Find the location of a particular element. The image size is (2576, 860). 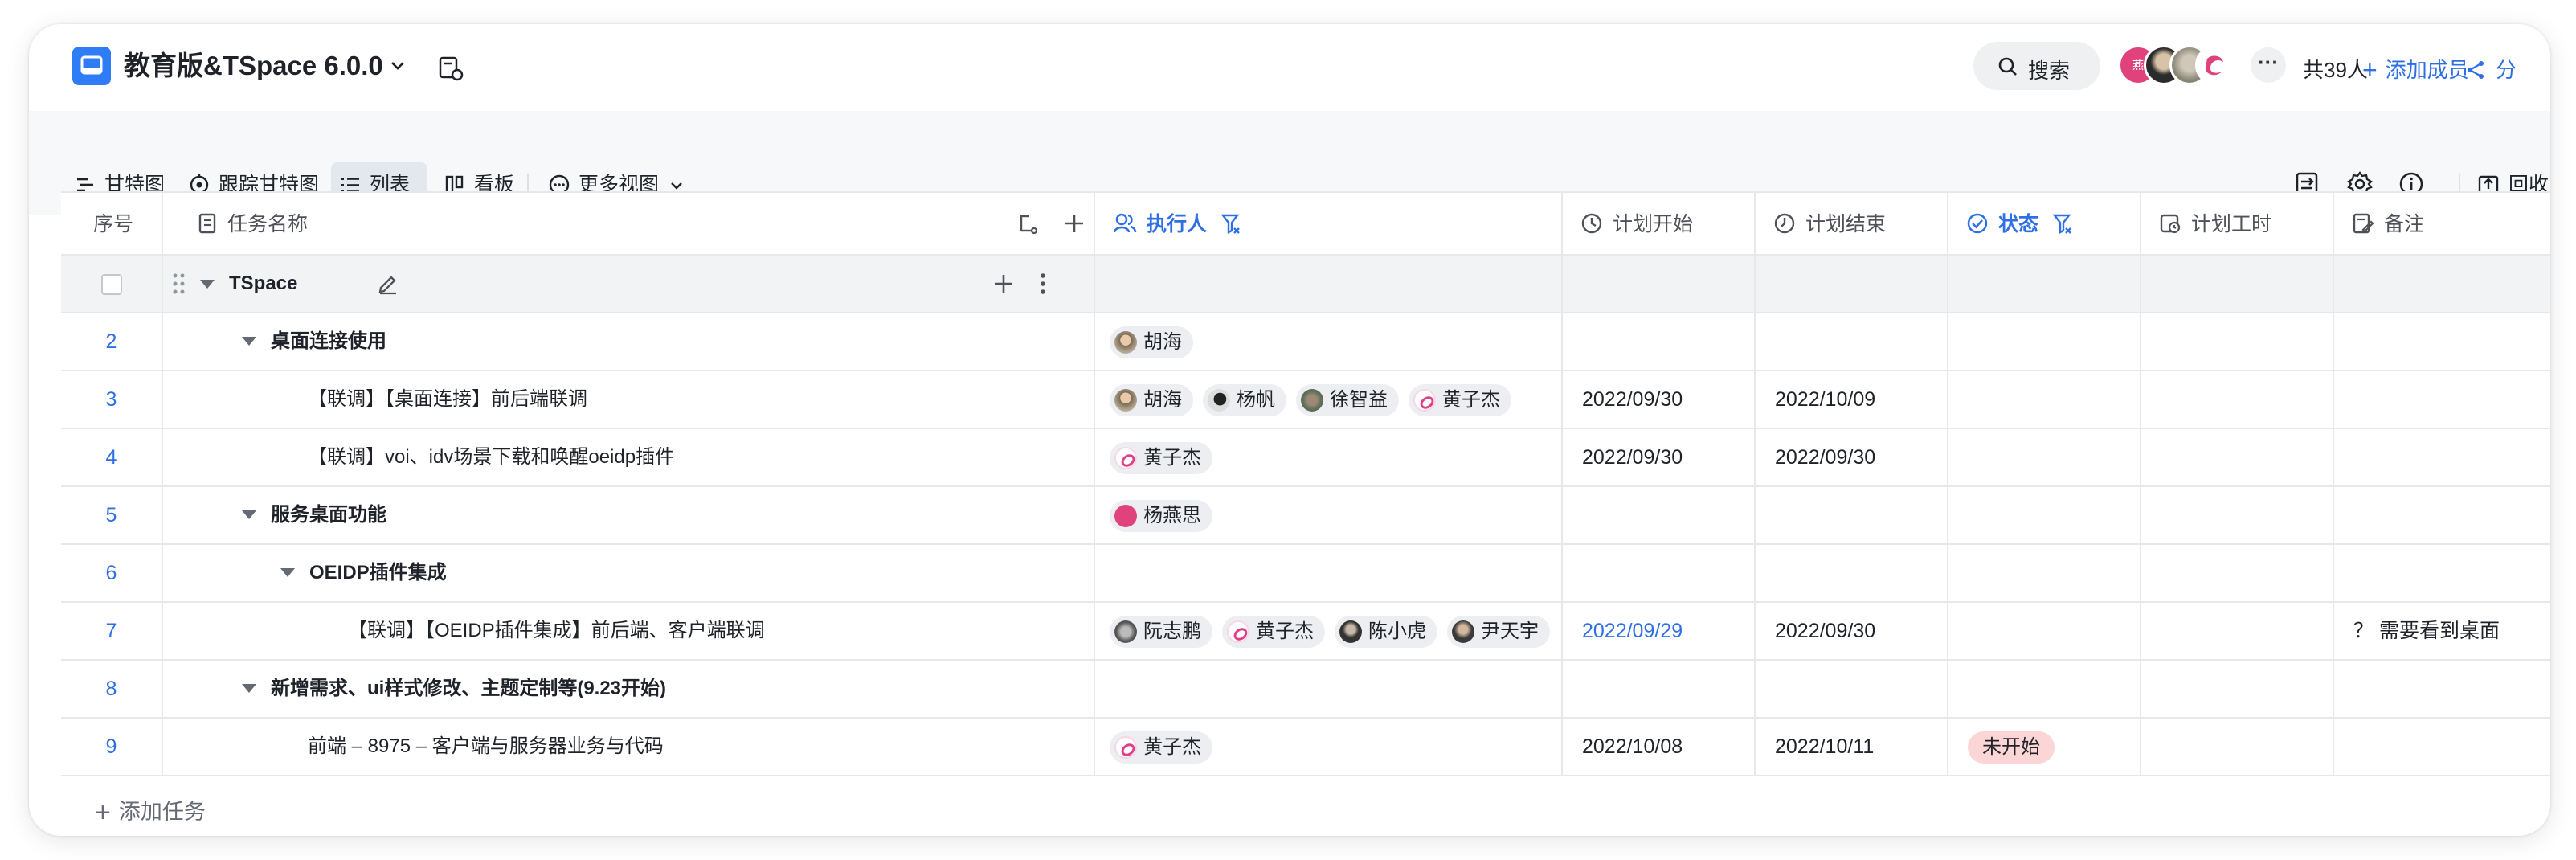

group-row: TSpace is located at coordinates (1305, 284).